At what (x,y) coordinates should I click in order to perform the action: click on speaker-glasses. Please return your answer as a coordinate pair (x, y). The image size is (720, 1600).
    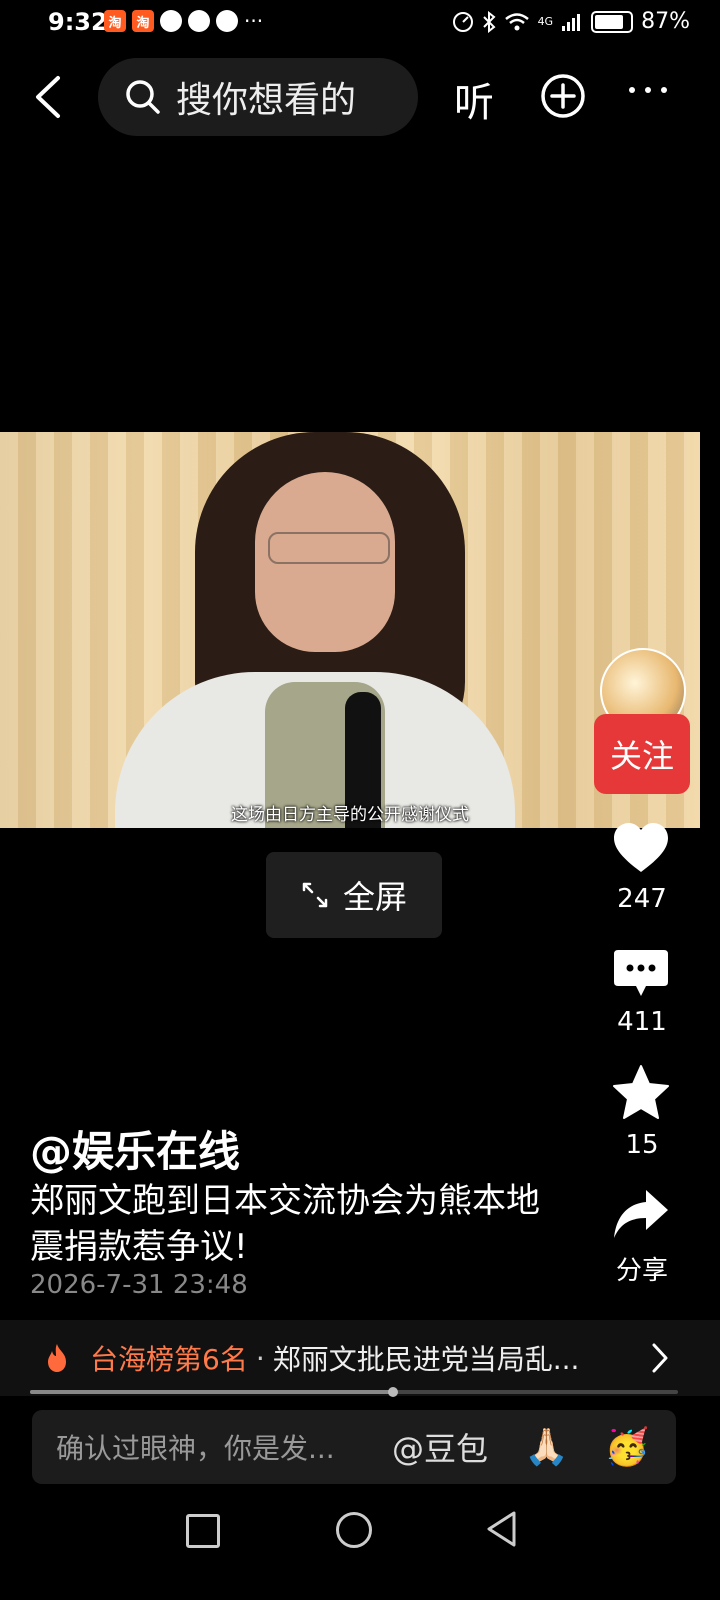
    Looking at the image, I should click on (329, 548).